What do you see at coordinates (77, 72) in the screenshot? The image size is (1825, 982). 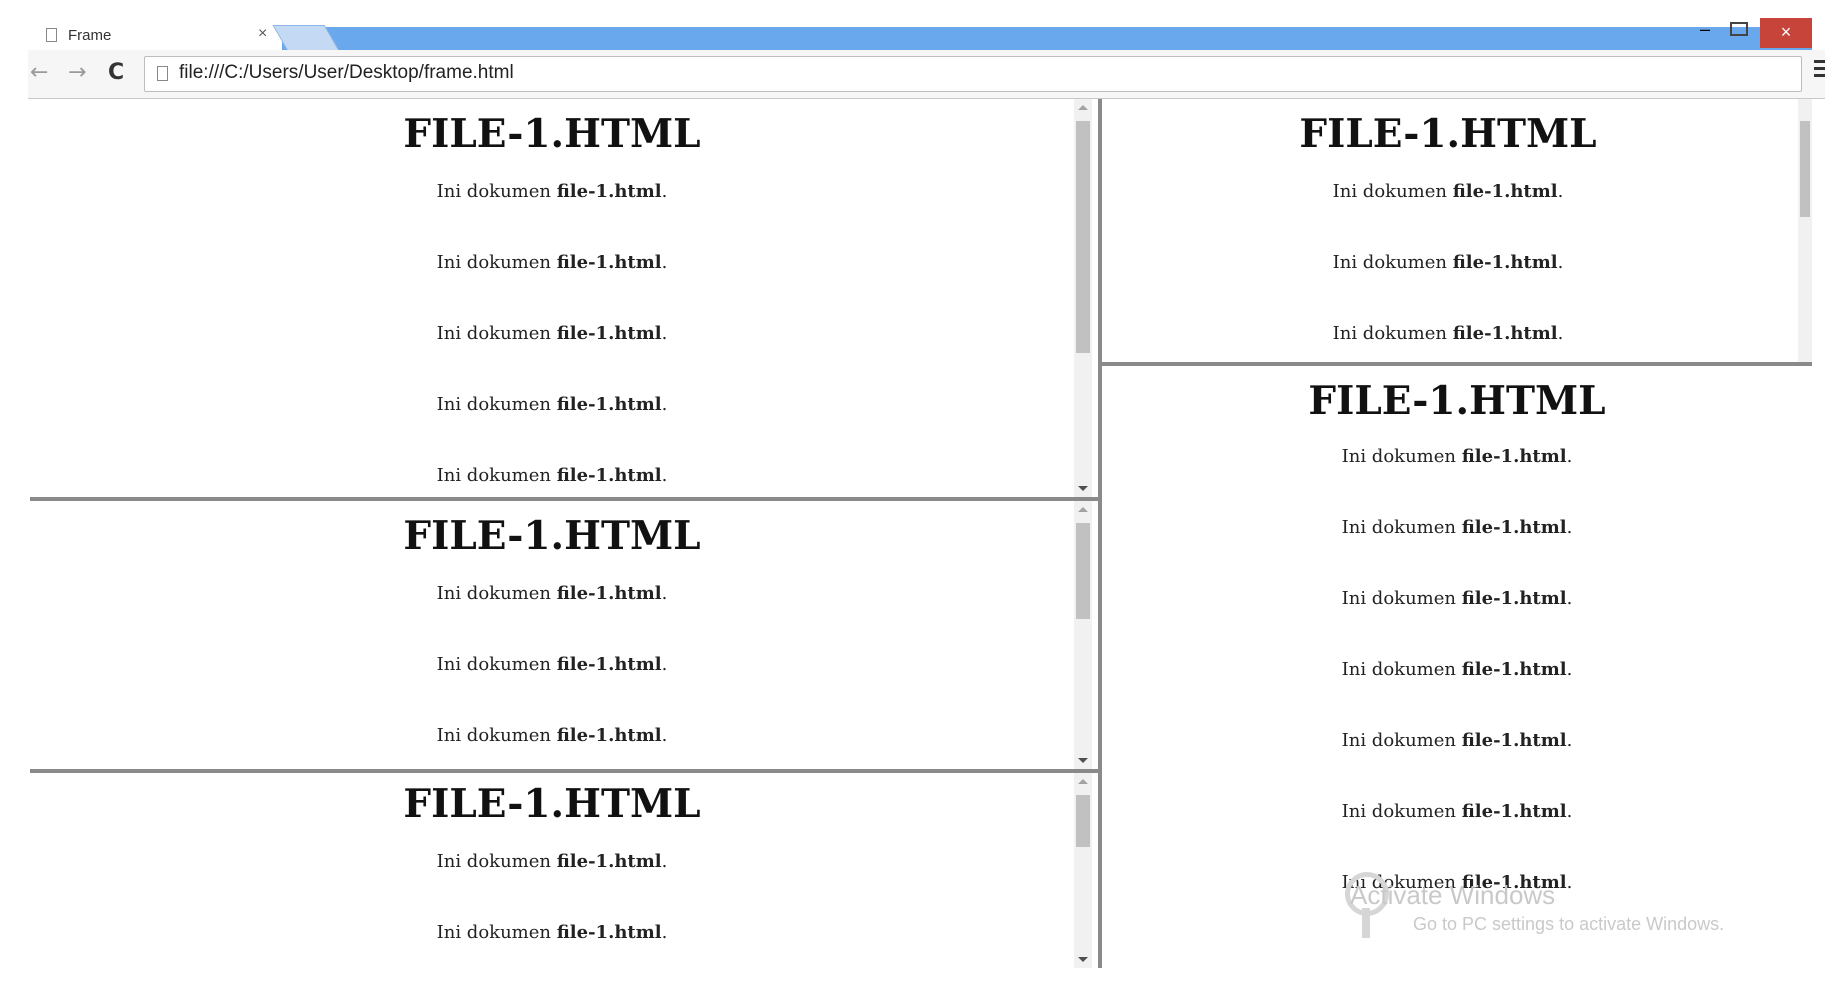 I see `forward-arrow-icon: →` at bounding box center [77, 72].